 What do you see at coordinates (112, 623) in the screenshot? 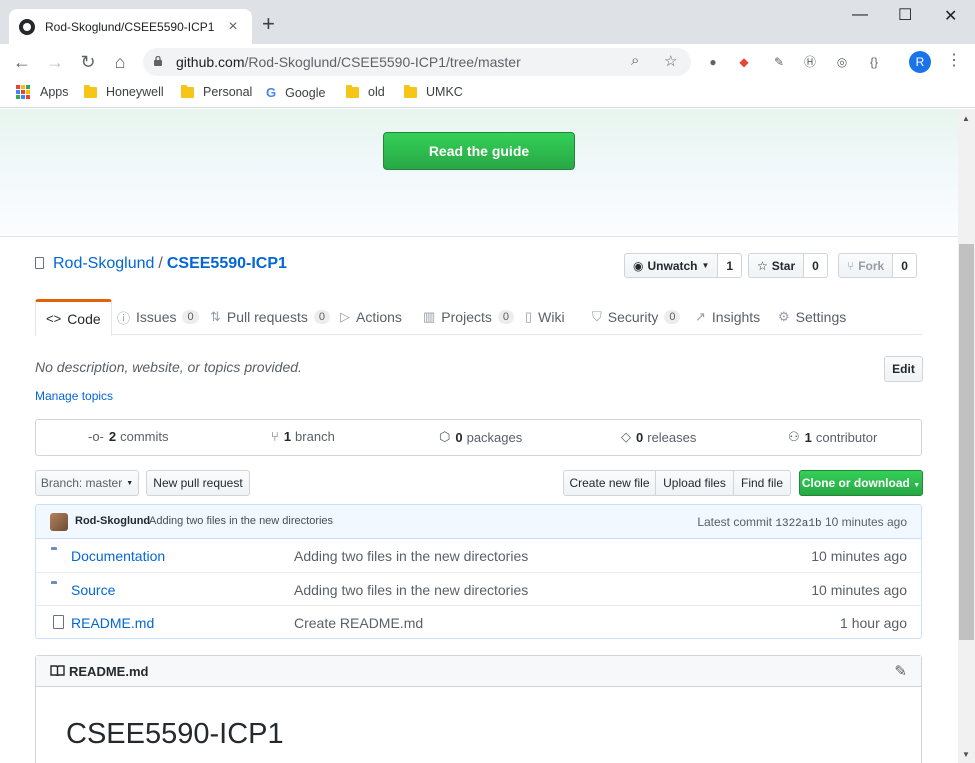
I see `file-name-link: README.md` at bounding box center [112, 623].